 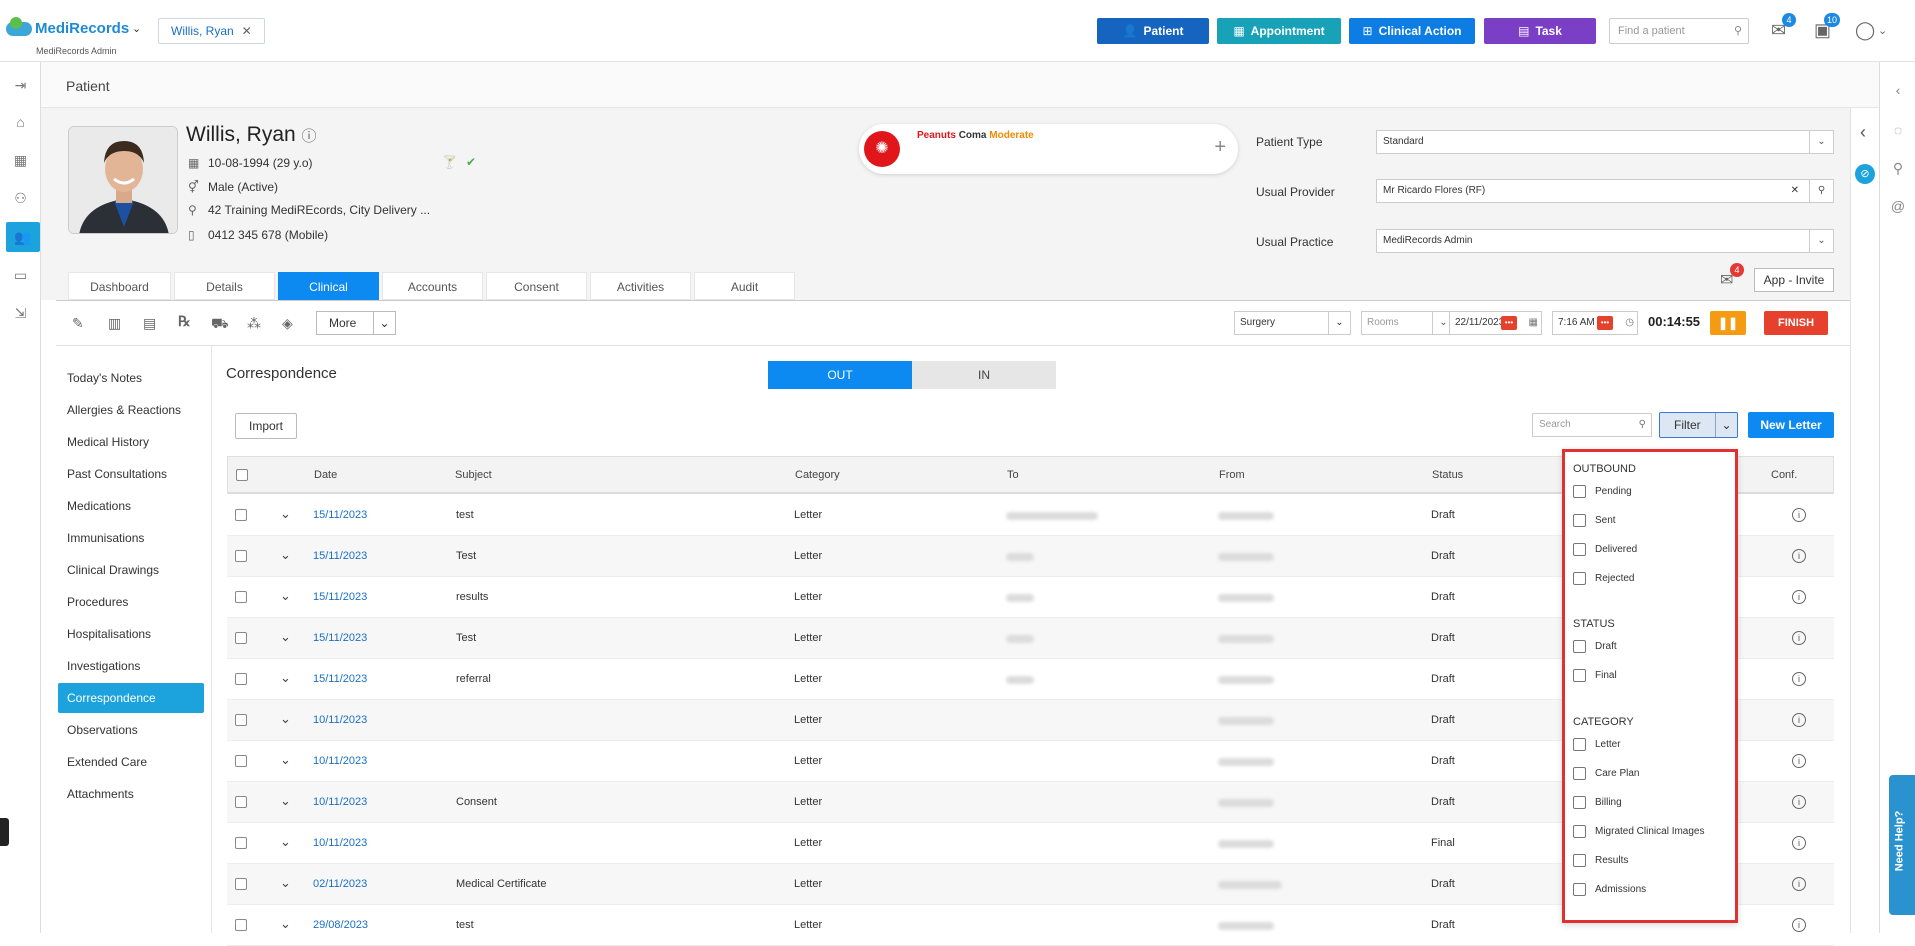 What do you see at coordinates (1232, 475) in the screenshot?
I see `col-from: From` at bounding box center [1232, 475].